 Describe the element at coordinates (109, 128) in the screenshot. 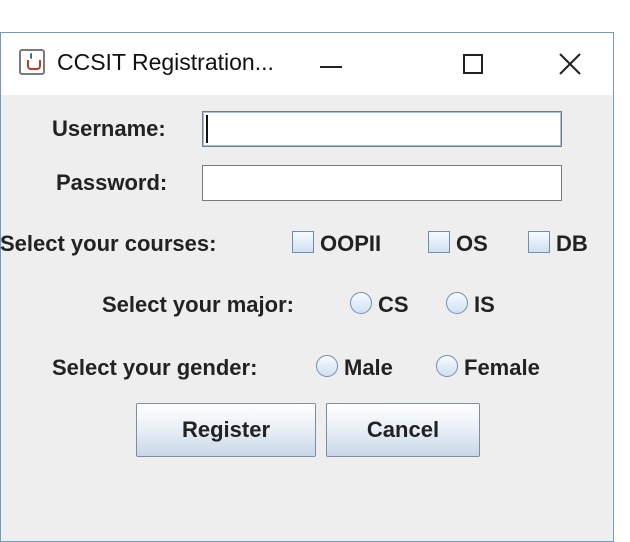

I see `username-label: Username:` at that location.